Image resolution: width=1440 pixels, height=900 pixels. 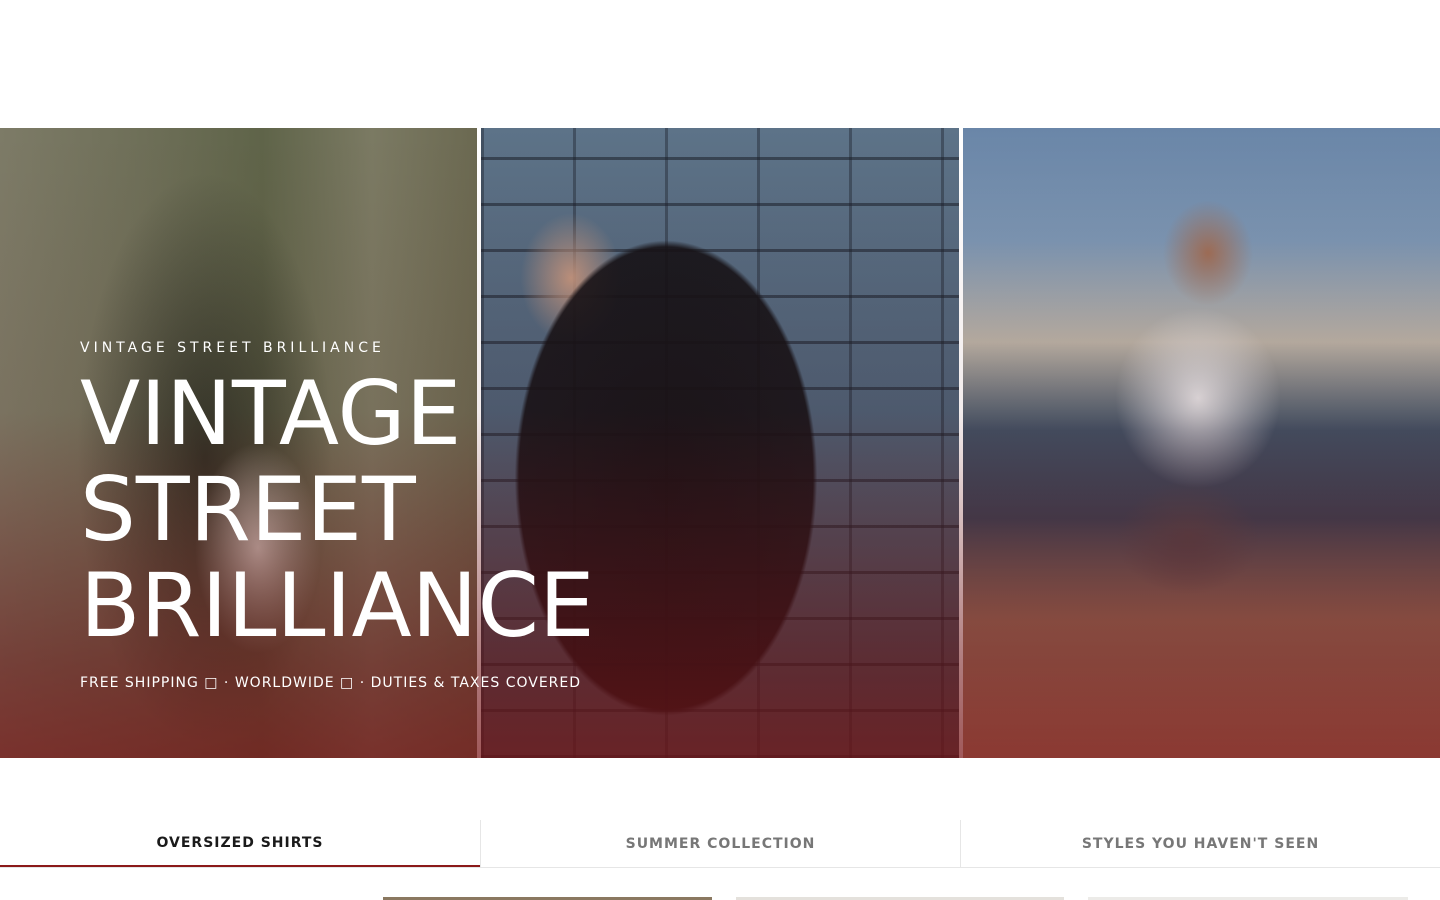 What do you see at coordinates (720, 64) in the screenshot?
I see `site-header` at bounding box center [720, 64].